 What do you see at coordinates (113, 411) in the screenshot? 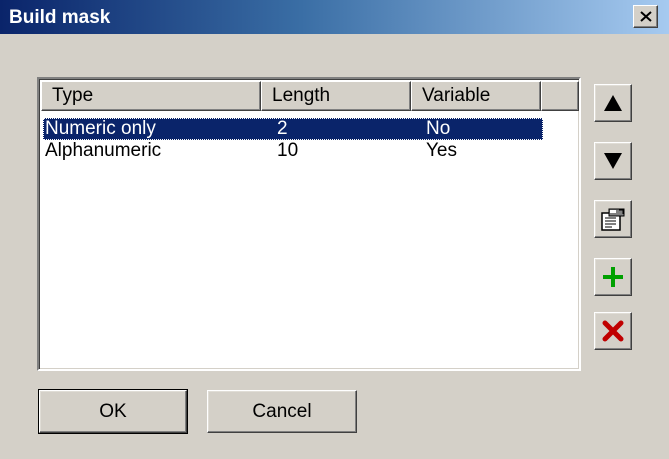
I see `ok-button: OK` at bounding box center [113, 411].